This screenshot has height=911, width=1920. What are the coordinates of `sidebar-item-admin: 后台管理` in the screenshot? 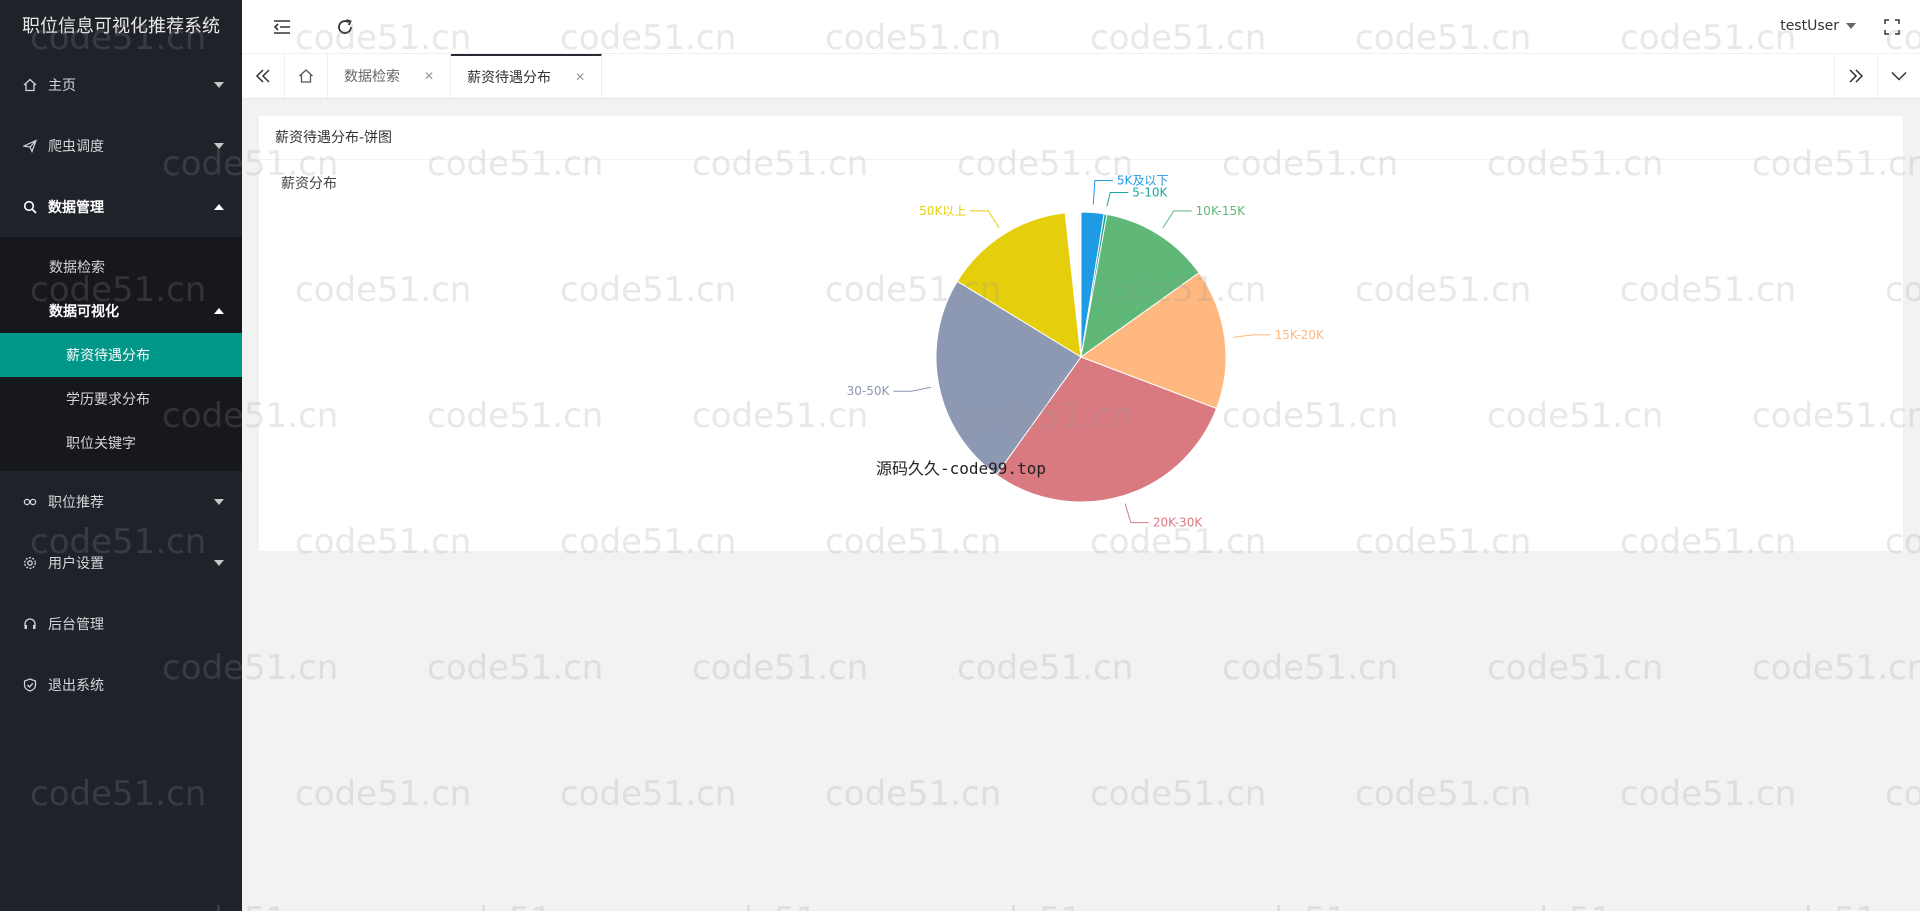 It's located at (121, 623).